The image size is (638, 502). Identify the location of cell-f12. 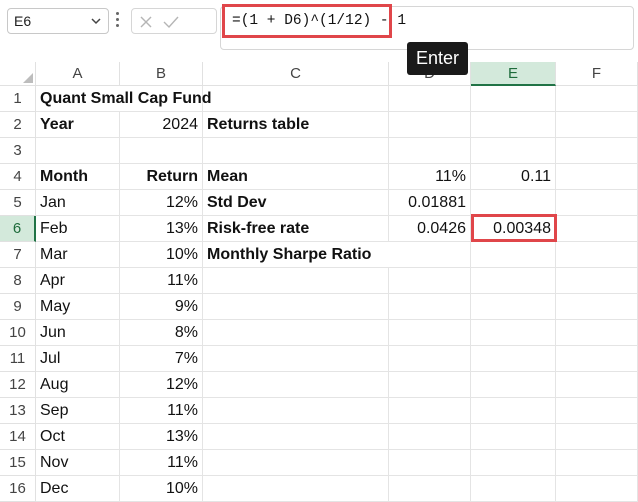
(597, 385).